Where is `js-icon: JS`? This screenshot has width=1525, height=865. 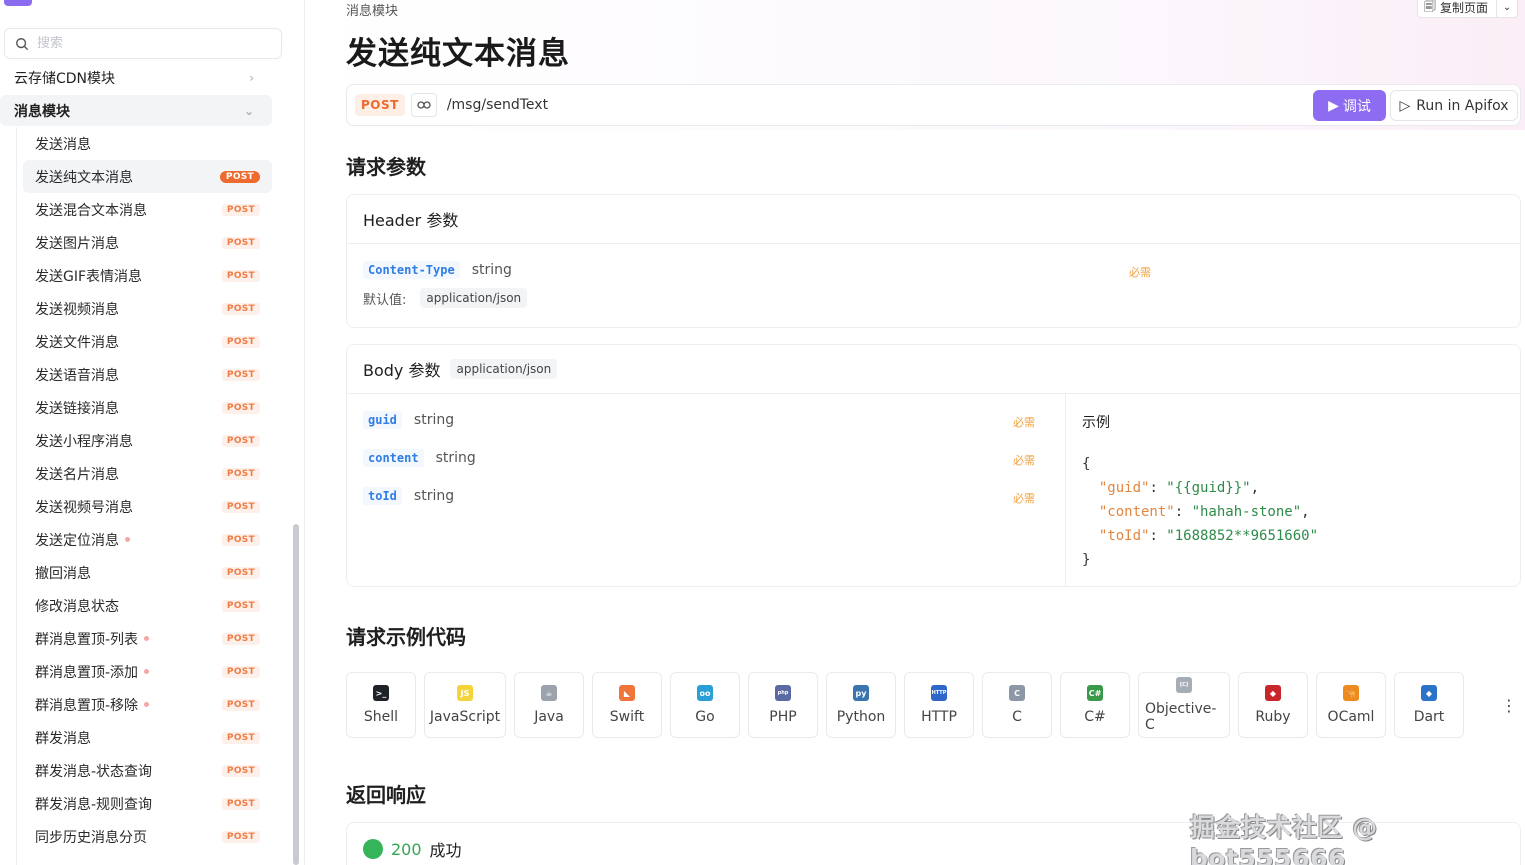 js-icon: JS is located at coordinates (465, 693).